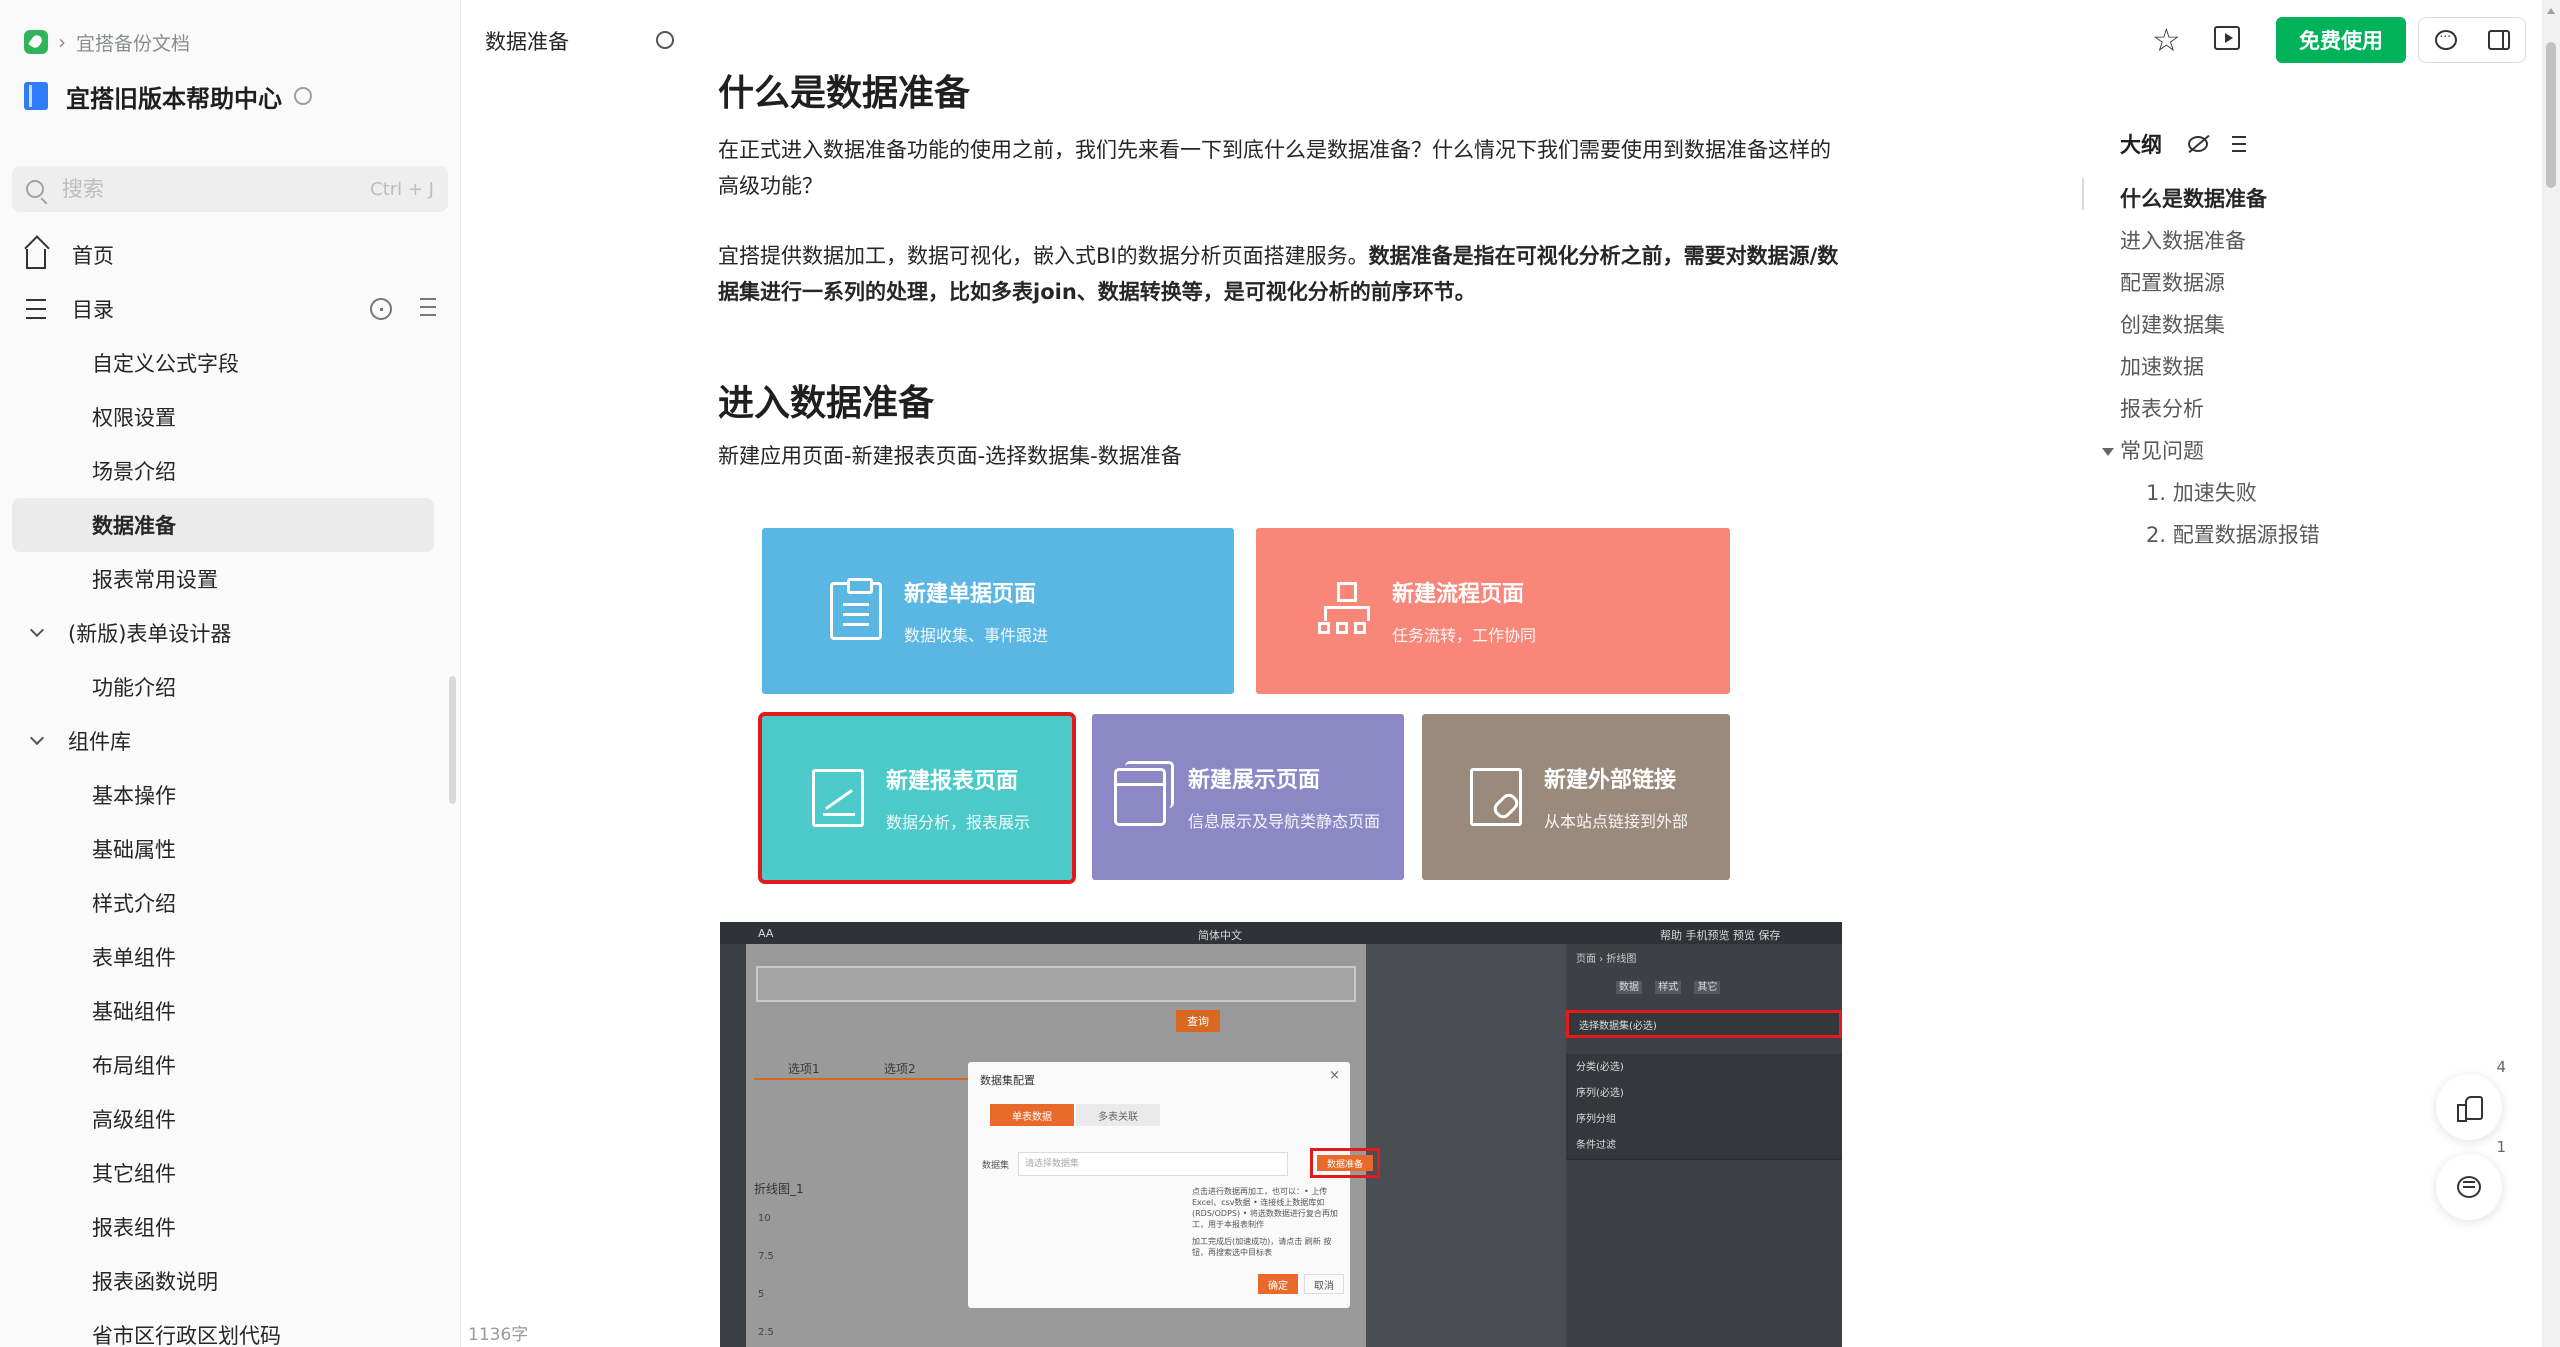  Describe the element at coordinates (1043, 256) in the screenshot. I see `paragraph-text: 宜搭提供数据加工，数据可视化，嵌入式BI的数据分析页面搭建服务。` at that location.